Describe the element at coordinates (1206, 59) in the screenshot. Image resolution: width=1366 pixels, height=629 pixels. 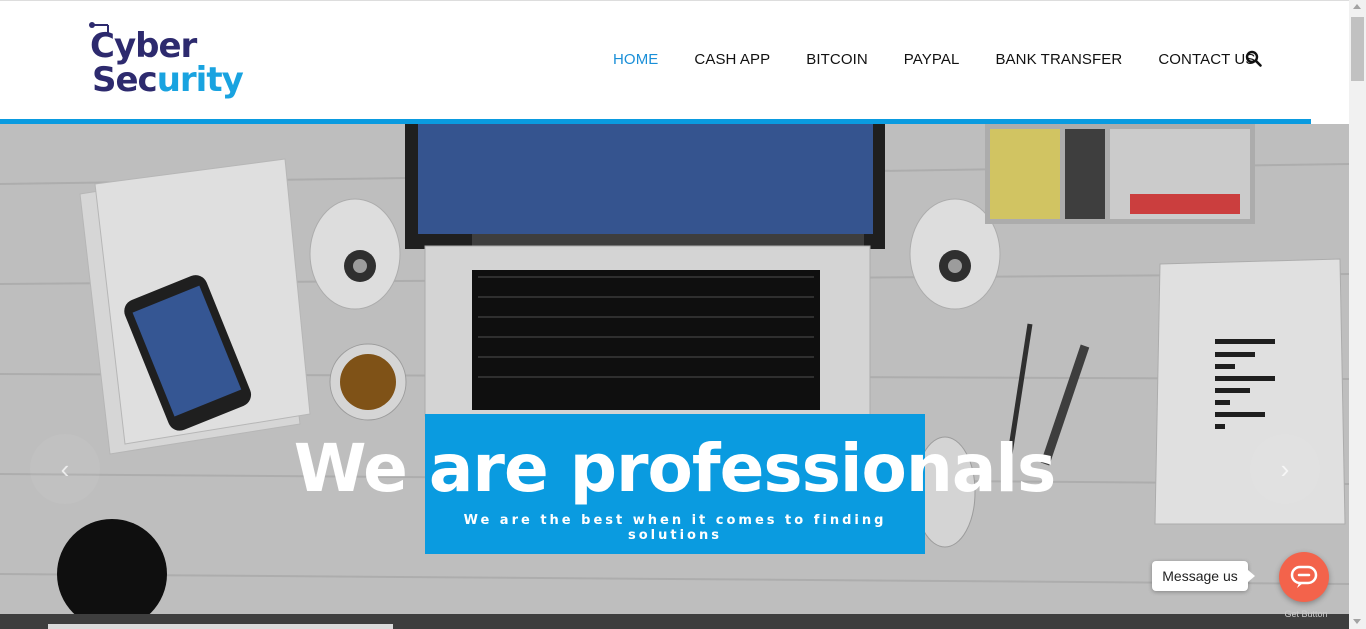
I see `nav-contact-us: CONTACT US` at that location.